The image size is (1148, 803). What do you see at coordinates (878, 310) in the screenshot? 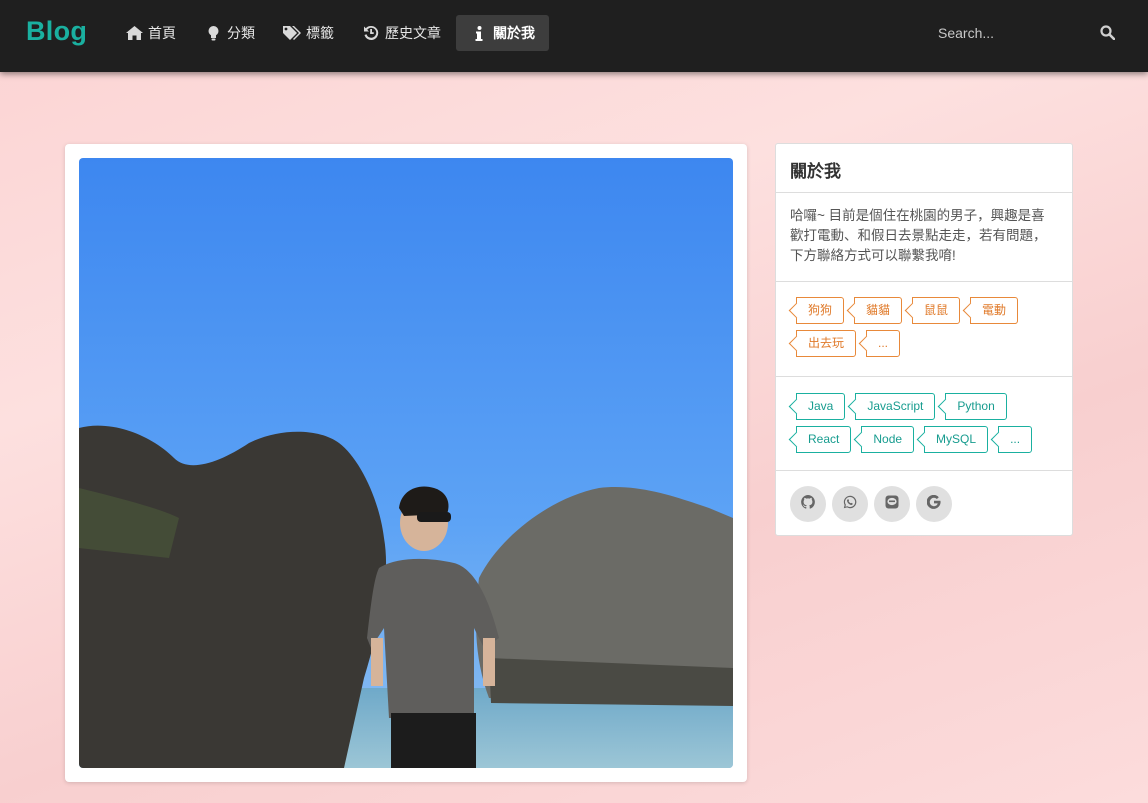
I see `hobby-tag: 貓貓` at bounding box center [878, 310].